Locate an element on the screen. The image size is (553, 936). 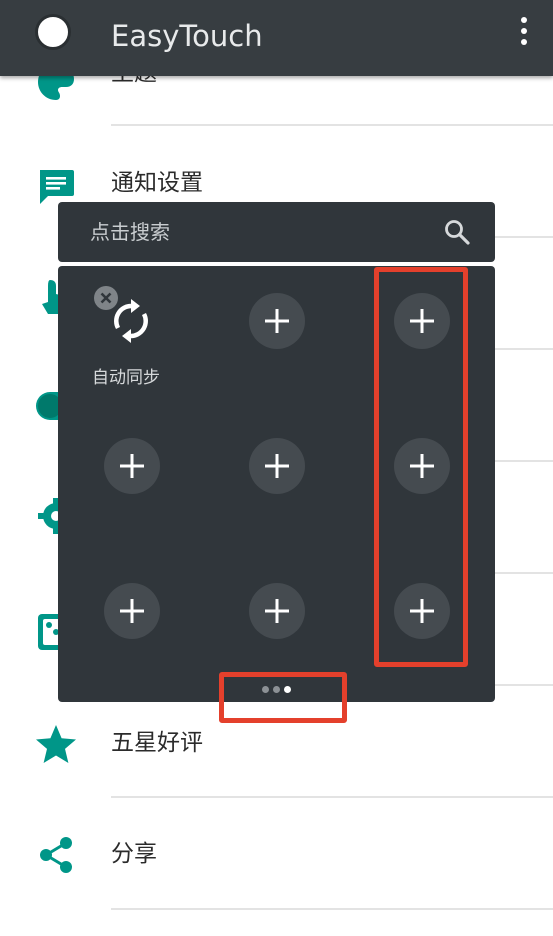
app-bar: EasyTouch is located at coordinates (276, 38).